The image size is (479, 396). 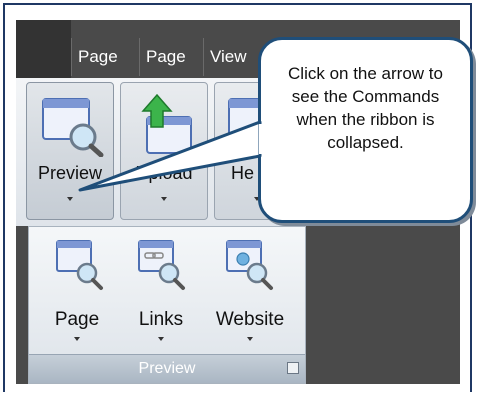 I want to click on preview-dropdown-arrow, so click(x=70, y=199).